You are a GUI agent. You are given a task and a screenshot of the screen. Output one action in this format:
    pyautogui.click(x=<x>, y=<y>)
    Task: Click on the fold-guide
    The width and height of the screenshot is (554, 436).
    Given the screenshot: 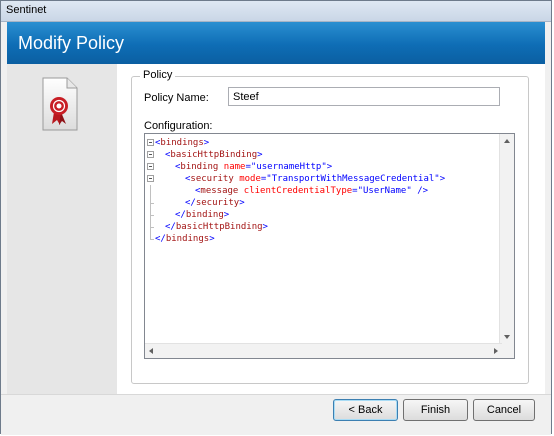 What is the action you would take?
    pyautogui.click(x=150, y=212)
    